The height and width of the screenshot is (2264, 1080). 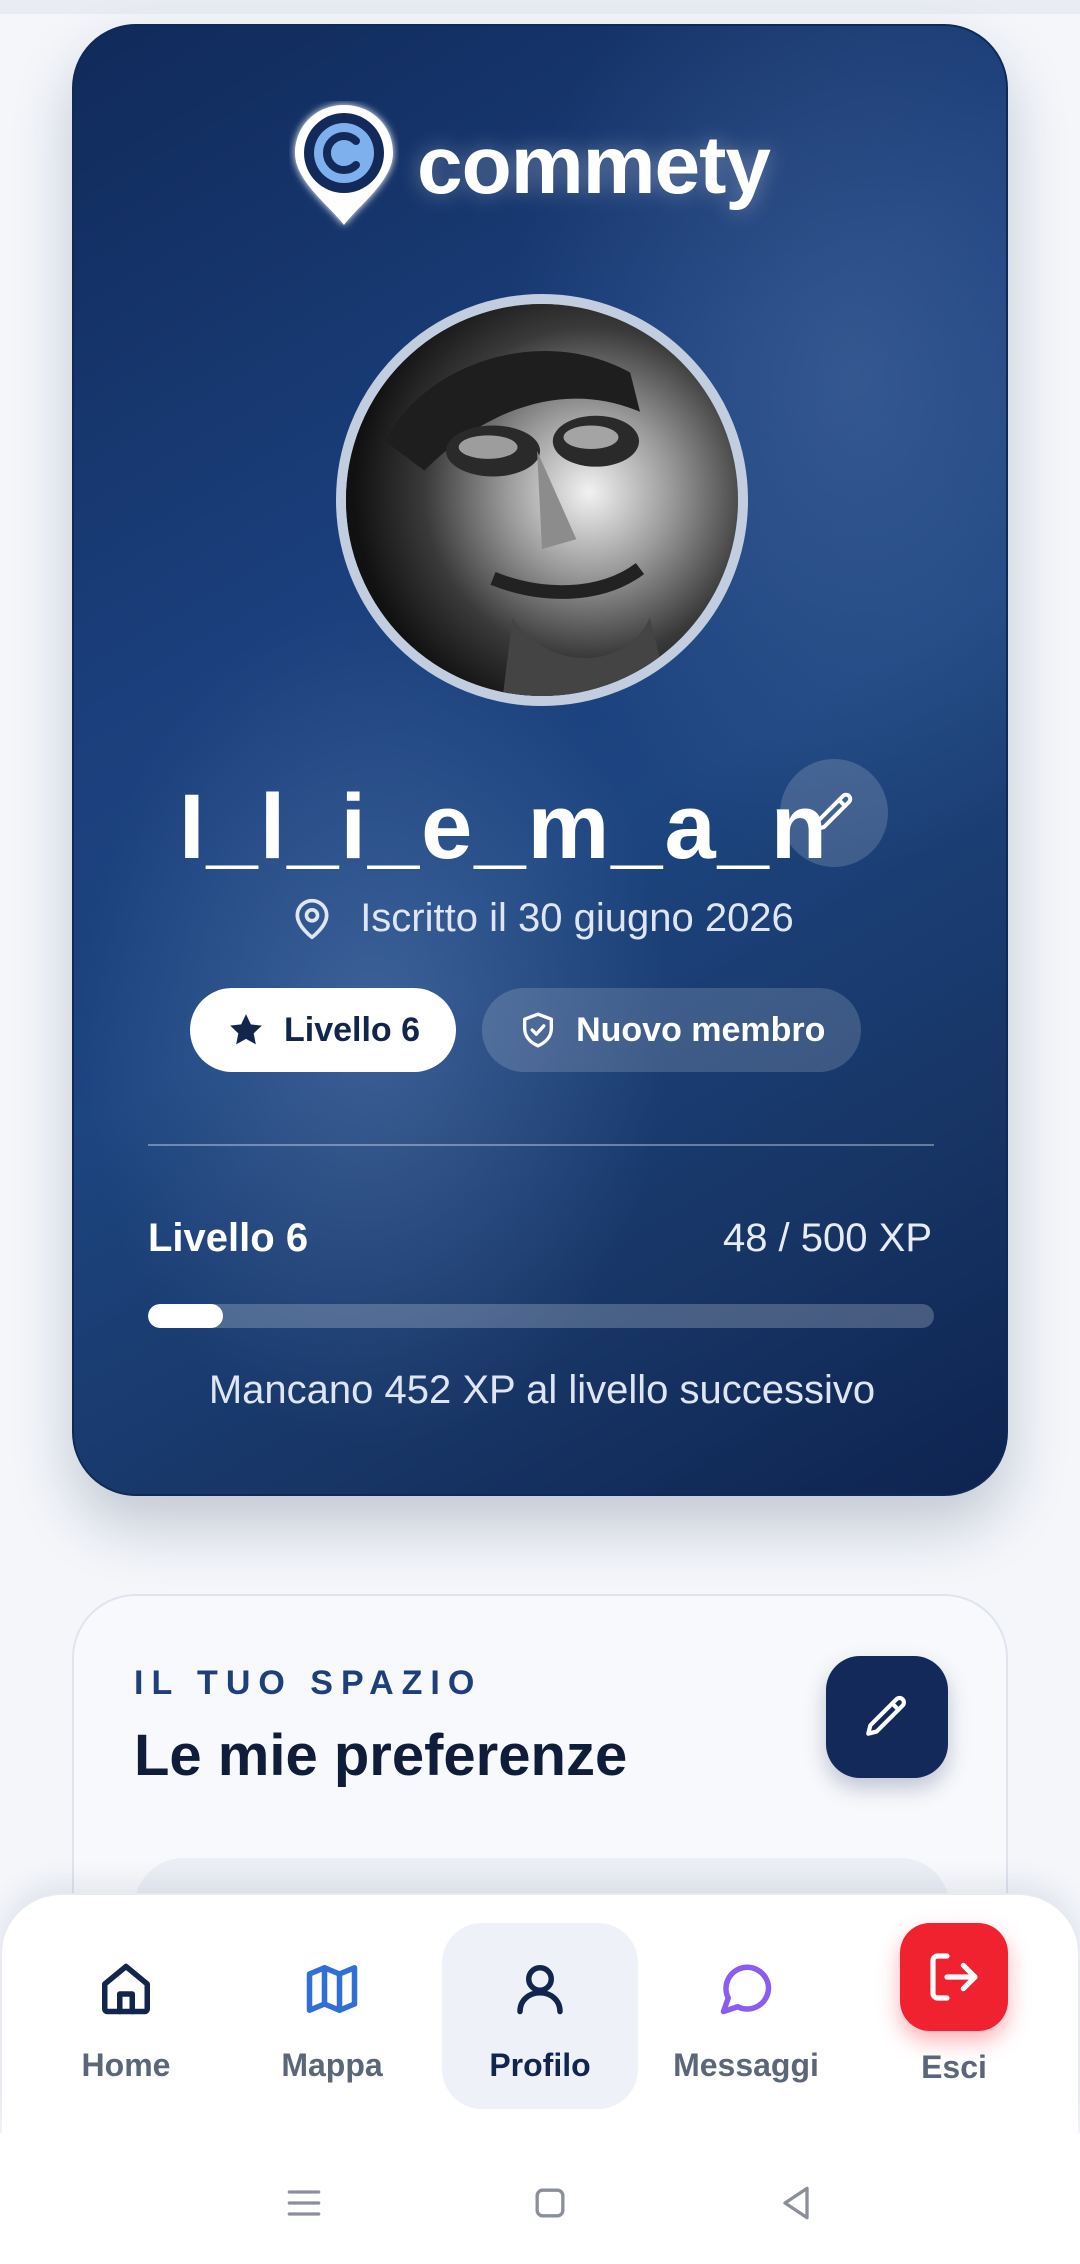 I want to click on nav-map-label: Mappa, so click(x=332, y=2065).